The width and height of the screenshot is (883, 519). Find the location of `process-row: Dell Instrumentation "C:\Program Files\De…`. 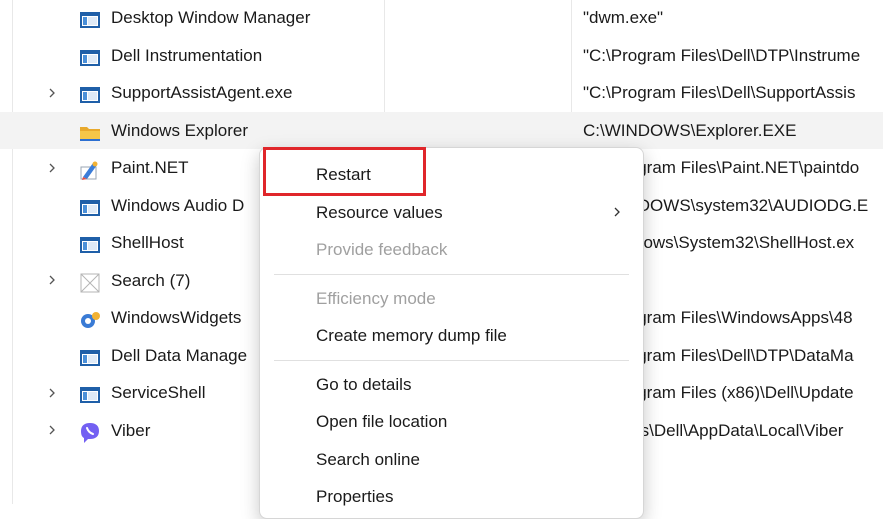

process-row: Dell Instrumentation "C:\Program Files\De… is located at coordinates (441, 55).